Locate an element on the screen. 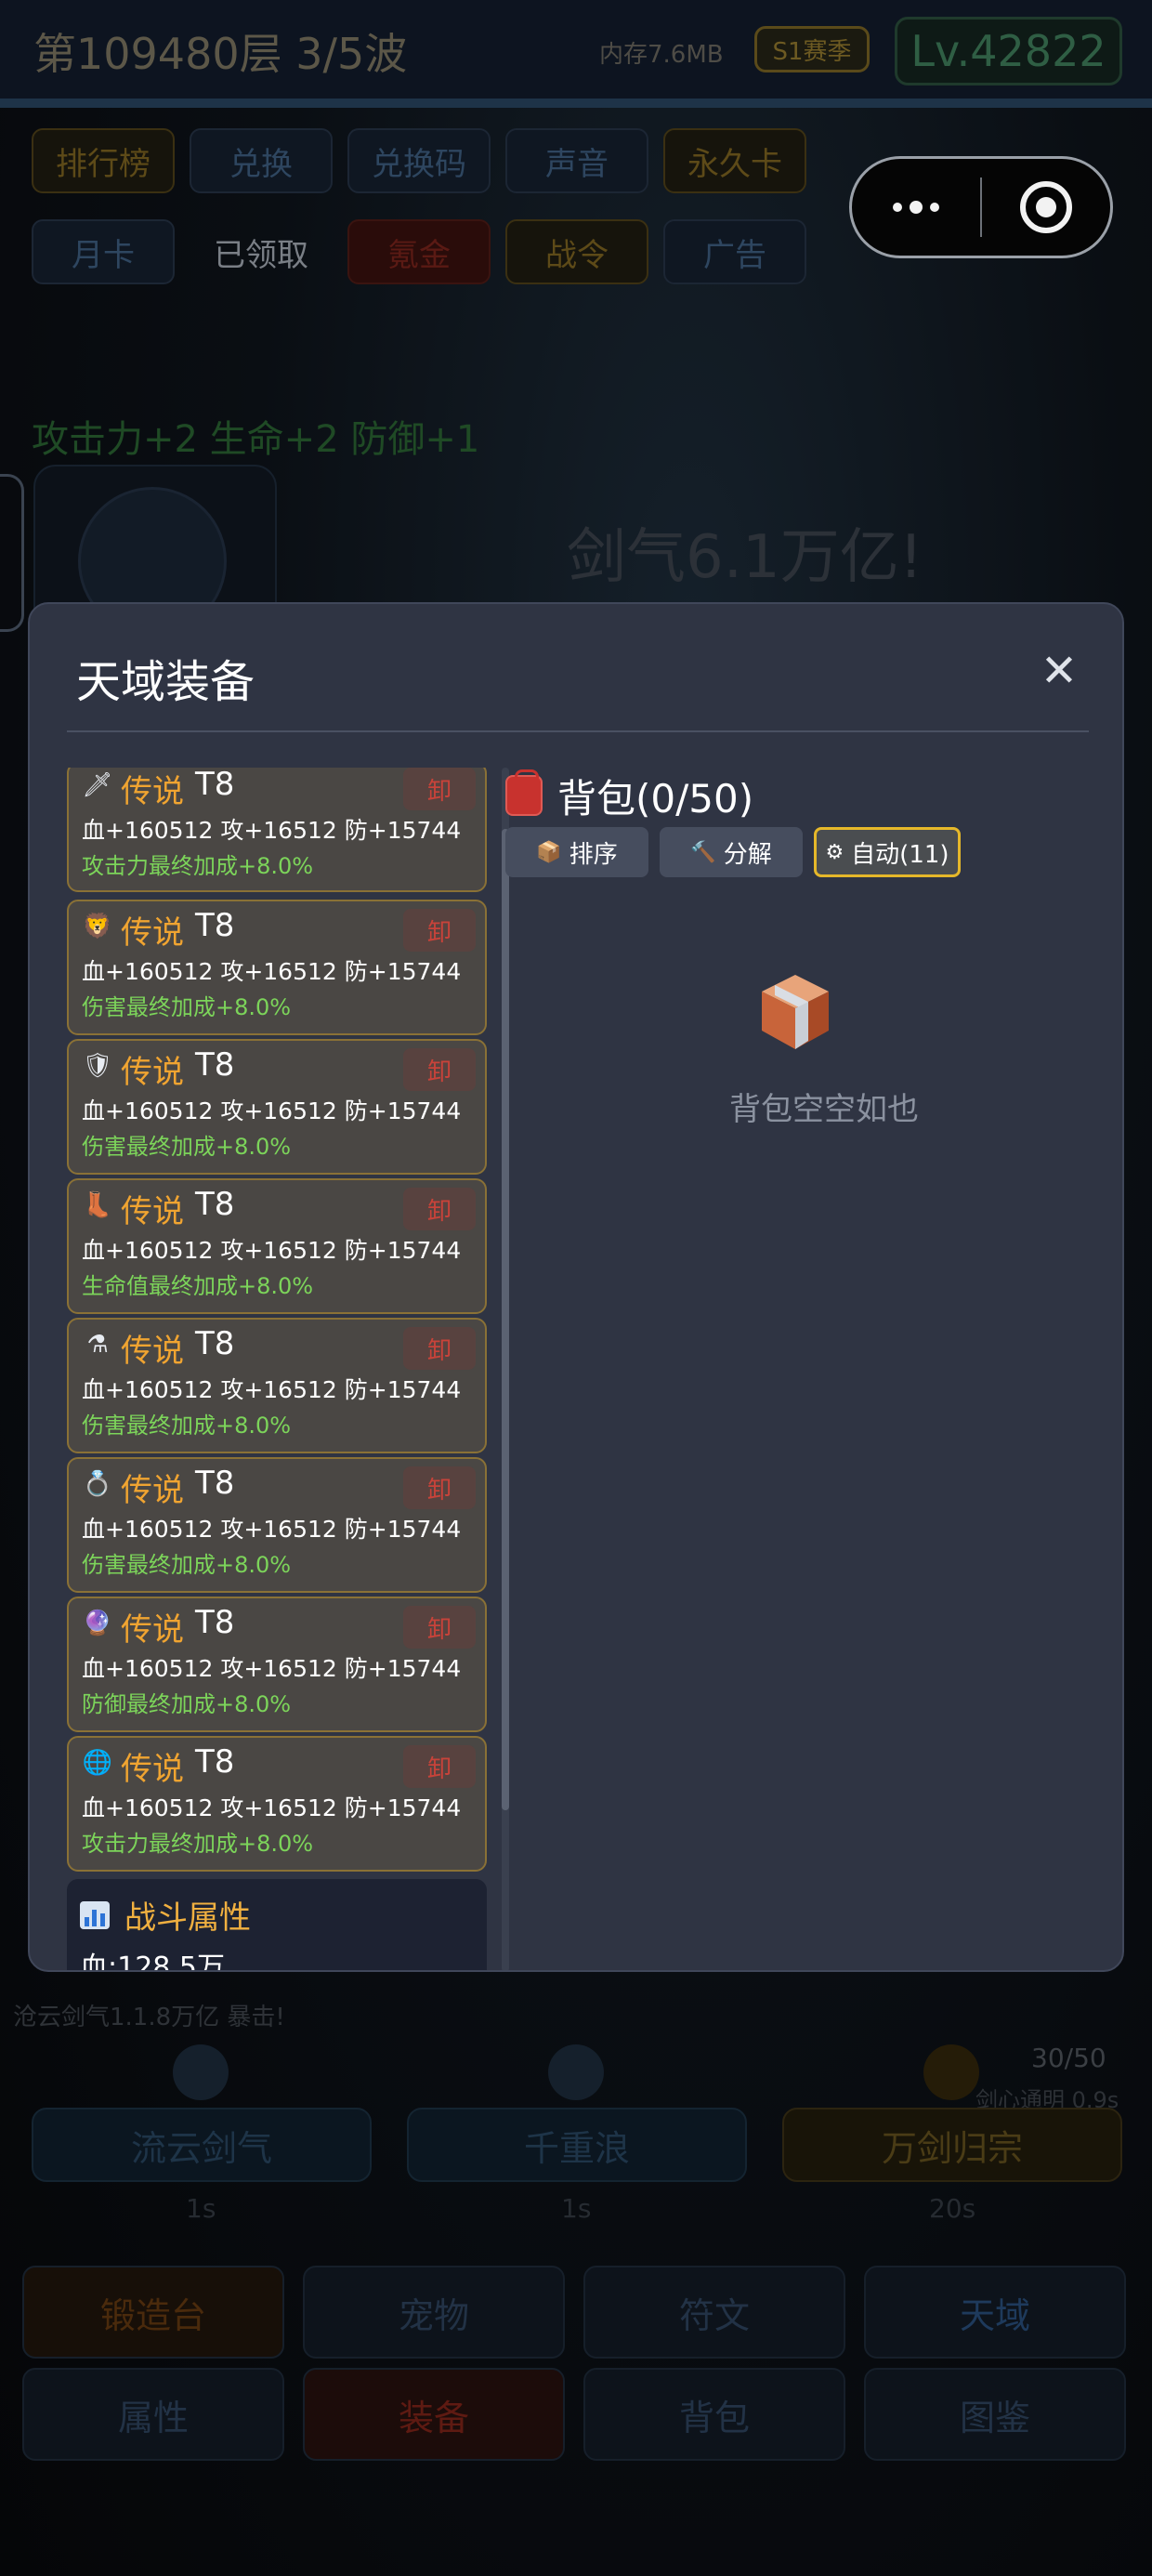 Image resolution: width=1152 pixels, height=2576 pixels. auto-button: ⚙ 自动(11) is located at coordinates (887, 852).